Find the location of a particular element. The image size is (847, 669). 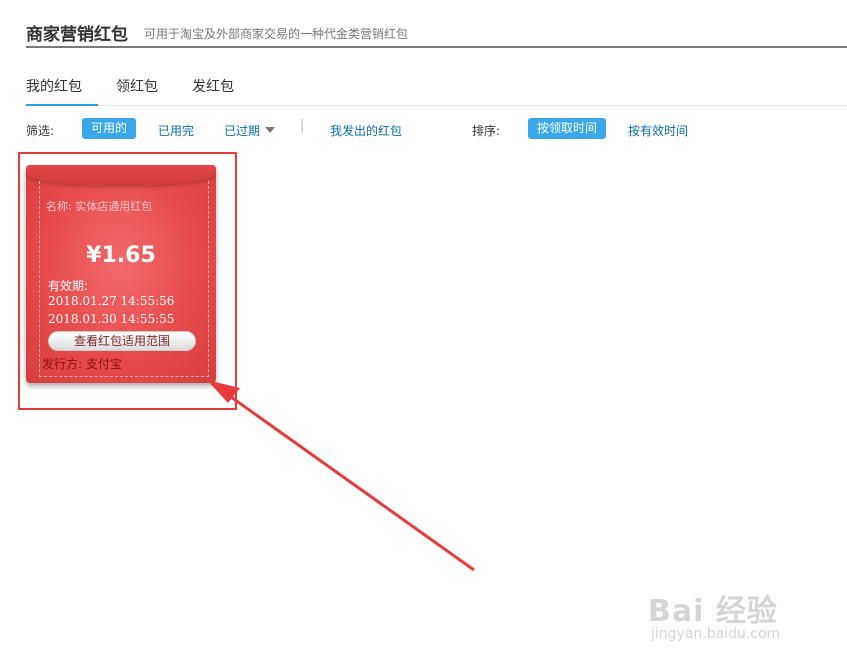

card-issuer: 发行方: 支付宝 is located at coordinates (82, 364).